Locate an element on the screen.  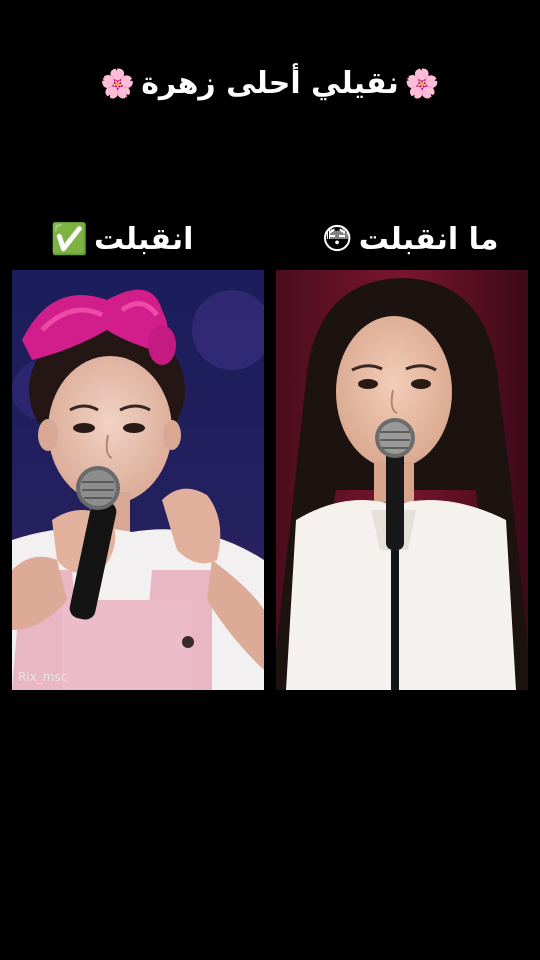
page-title: 🌸نقيلي أحلى زهرة🌸 is located at coordinates (270, 83).